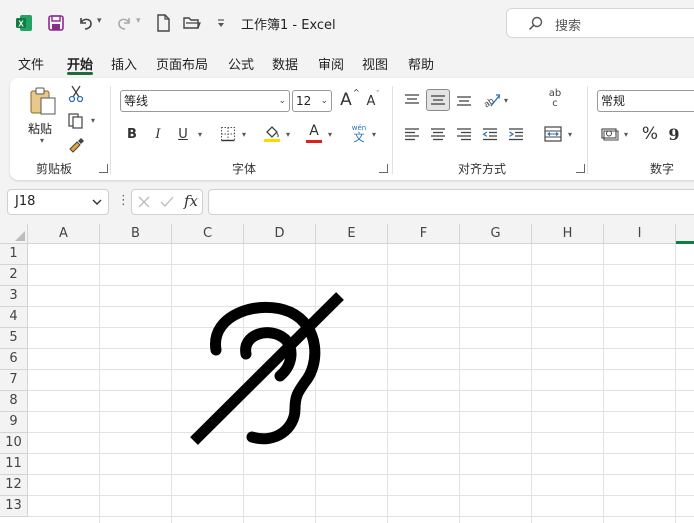 The image size is (694, 523). Describe the element at coordinates (580, 168) in the screenshot. I see `alignment-launcher-icon` at that location.